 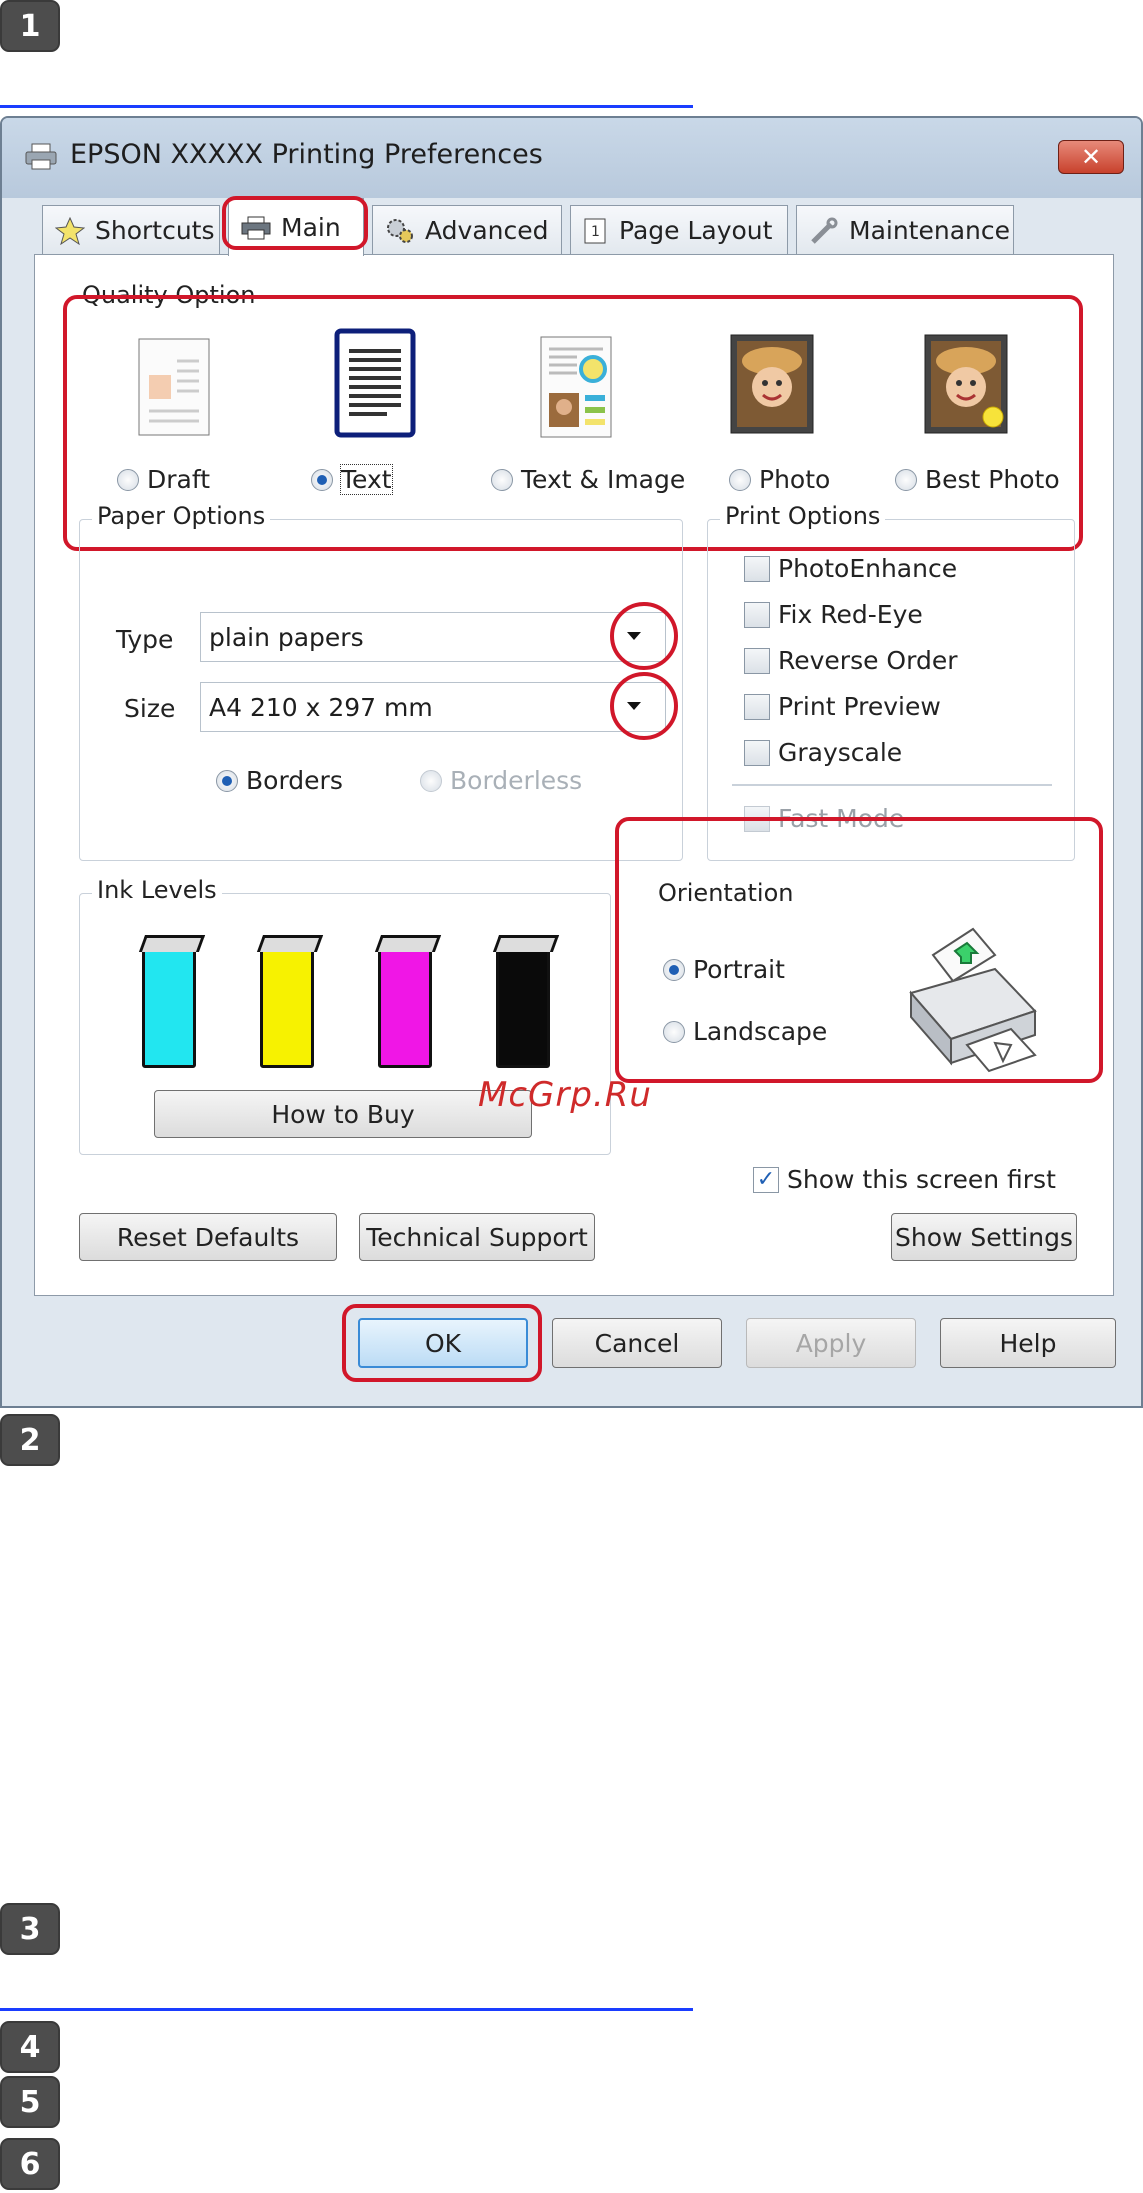 I want to click on fast-mode-checkbox: Fast Mode, so click(x=824, y=818).